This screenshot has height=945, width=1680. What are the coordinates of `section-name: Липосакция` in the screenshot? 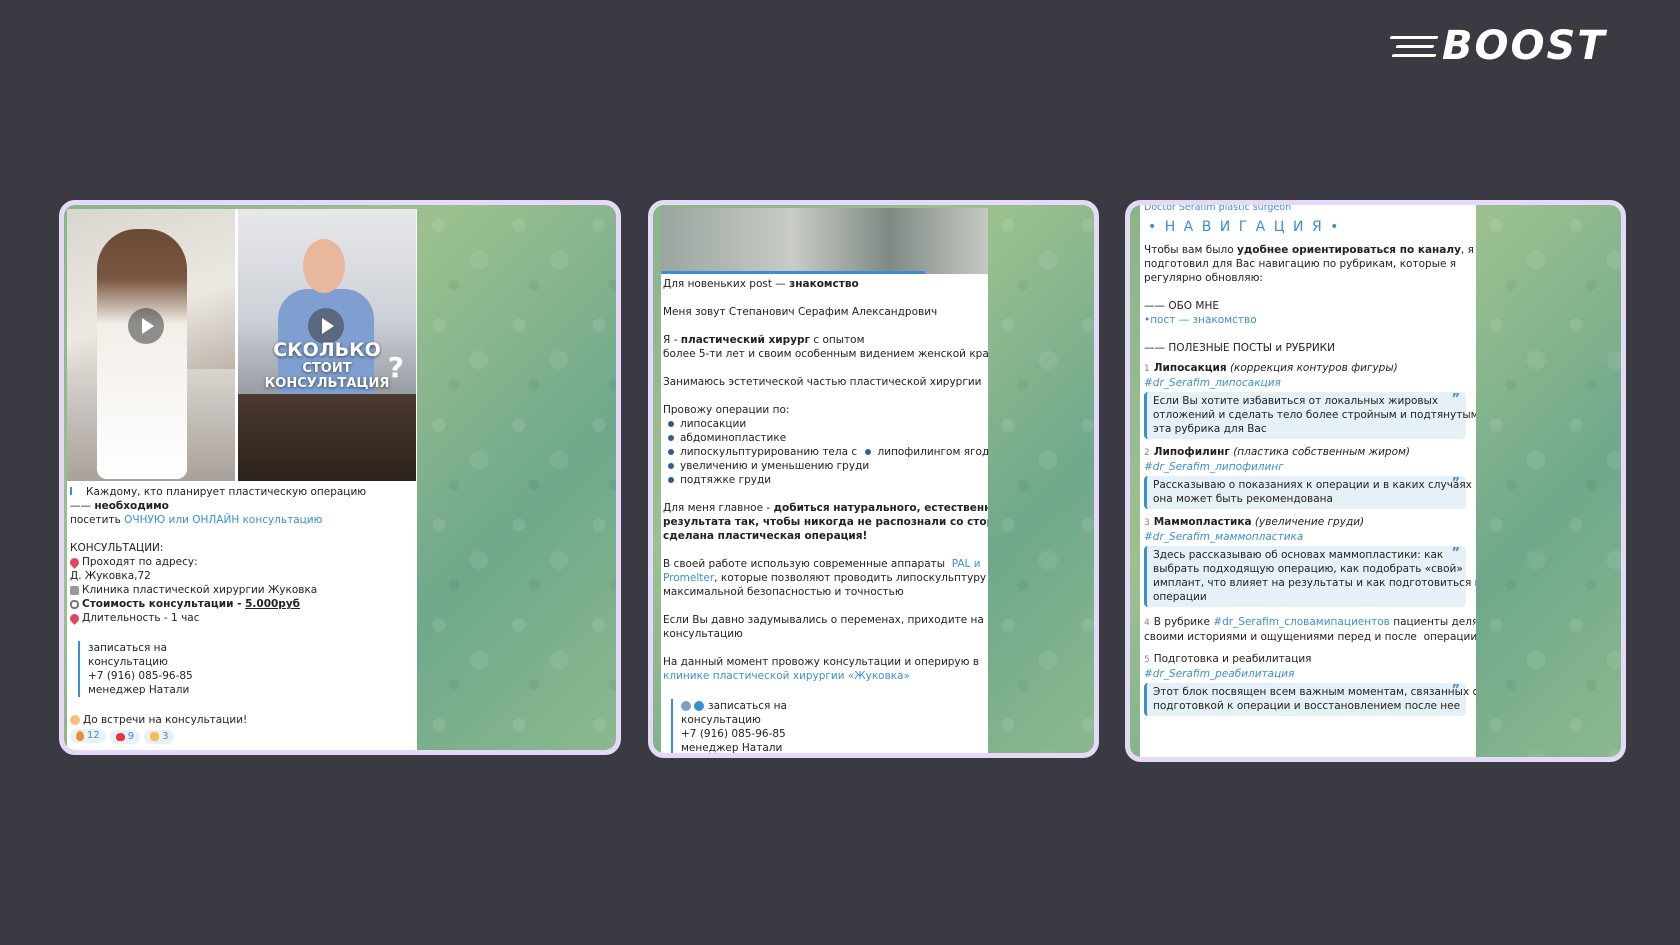 It's located at (1190, 368).